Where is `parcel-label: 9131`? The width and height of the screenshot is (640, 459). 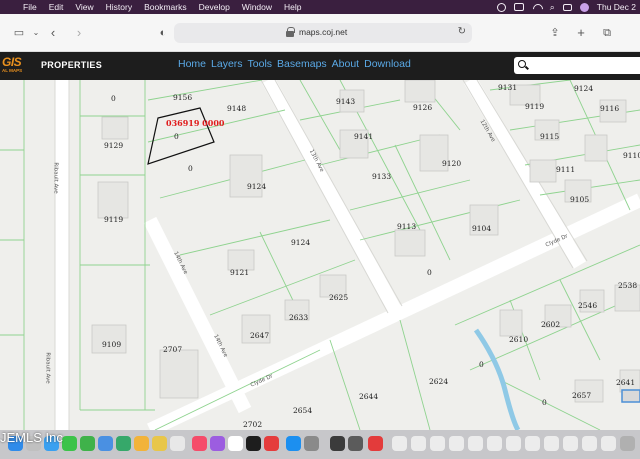 parcel-label: 9131 is located at coordinates (507, 87).